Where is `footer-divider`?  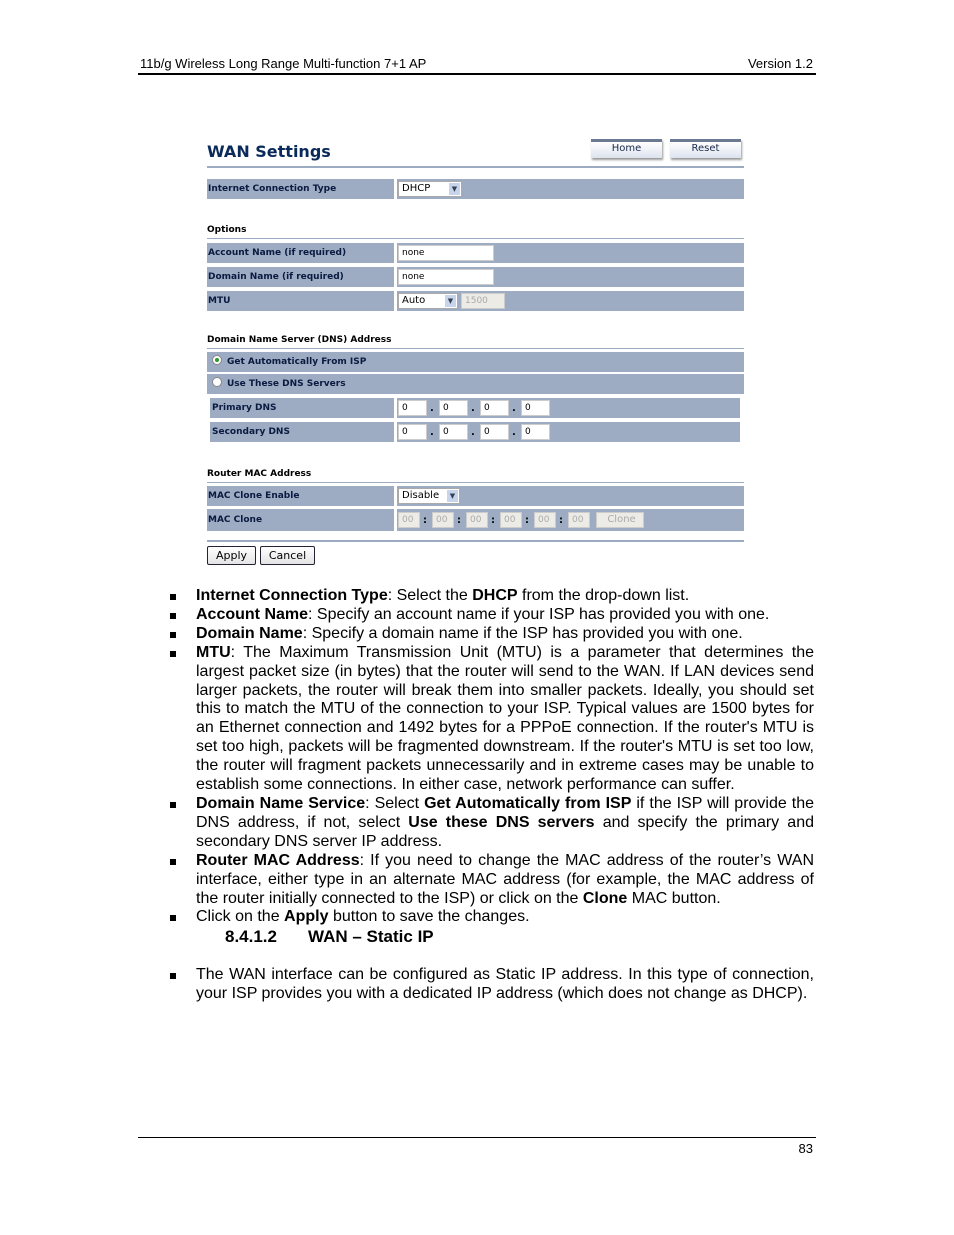
footer-divider is located at coordinates (477, 1137).